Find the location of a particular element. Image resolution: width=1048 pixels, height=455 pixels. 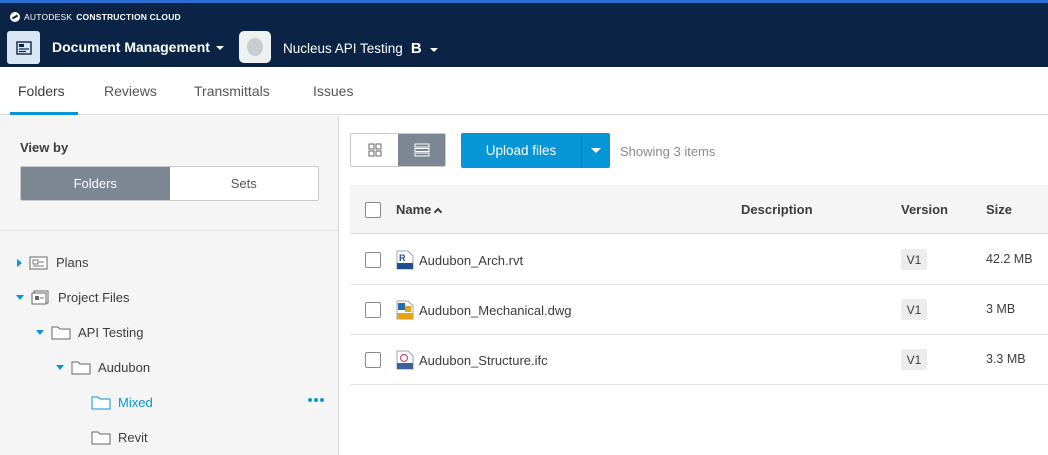

brand-prefix: AUTODESK is located at coordinates (48, 17).